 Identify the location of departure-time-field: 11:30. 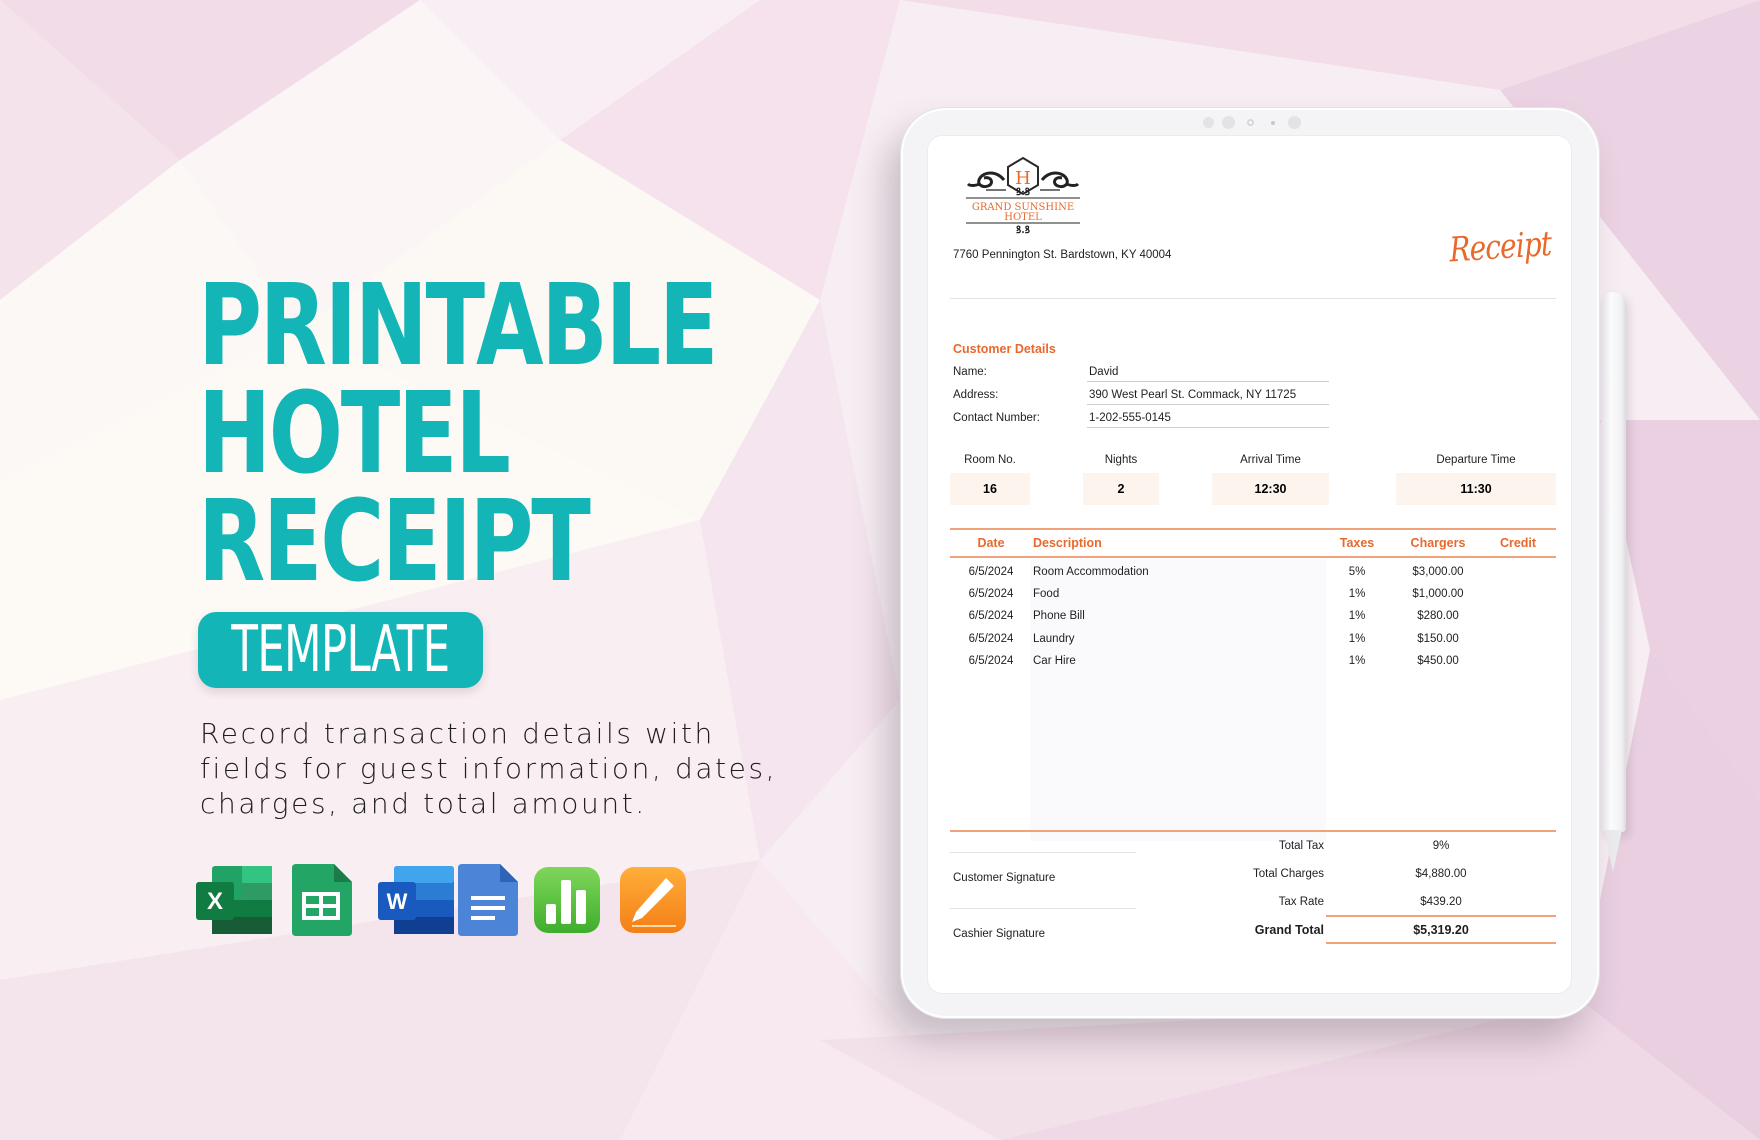
(1476, 489).